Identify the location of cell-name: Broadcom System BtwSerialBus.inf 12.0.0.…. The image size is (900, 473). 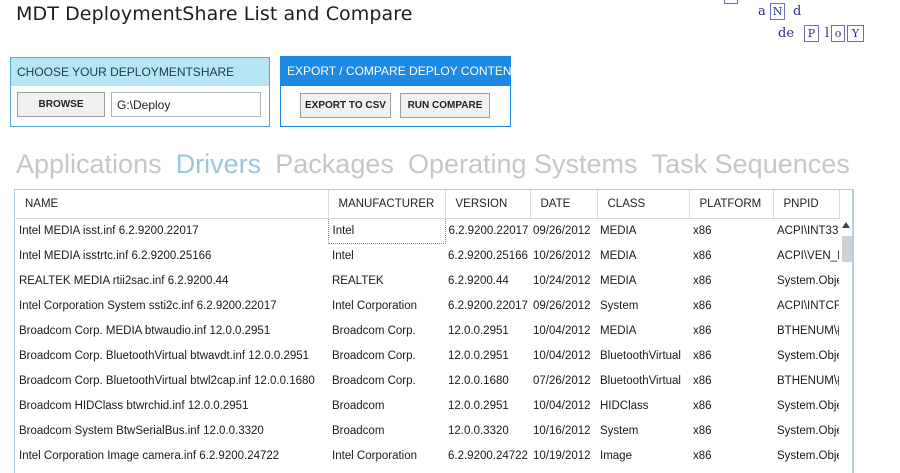
(141, 430).